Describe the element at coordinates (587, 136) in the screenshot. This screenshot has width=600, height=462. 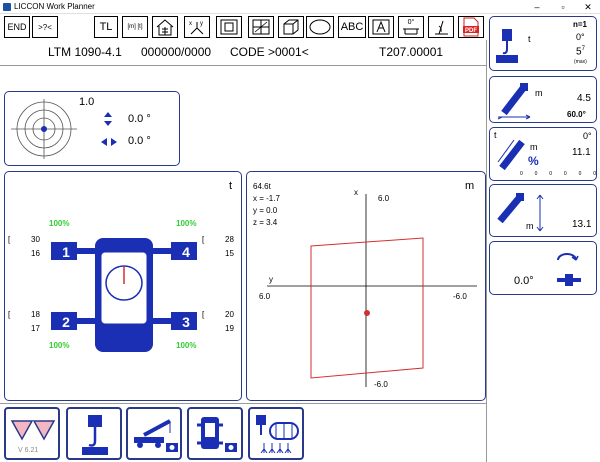
I see `length-angle: 0°` at that location.